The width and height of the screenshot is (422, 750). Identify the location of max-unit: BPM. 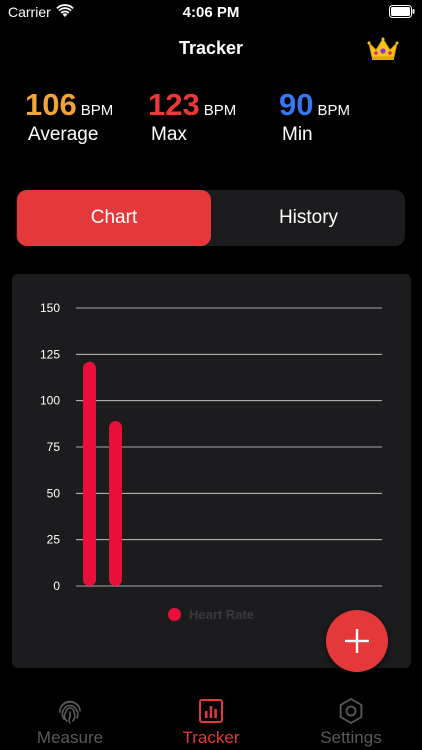
(220, 110).